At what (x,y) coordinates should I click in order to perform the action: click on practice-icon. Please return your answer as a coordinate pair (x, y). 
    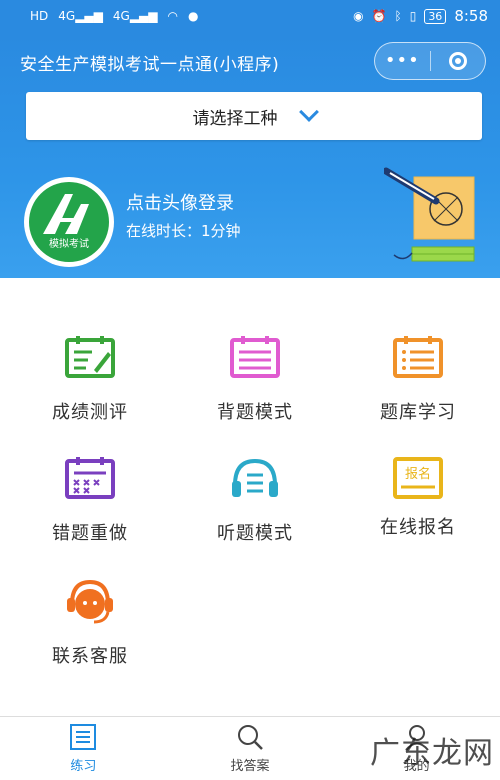
    Looking at the image, I should click on (83, 737).